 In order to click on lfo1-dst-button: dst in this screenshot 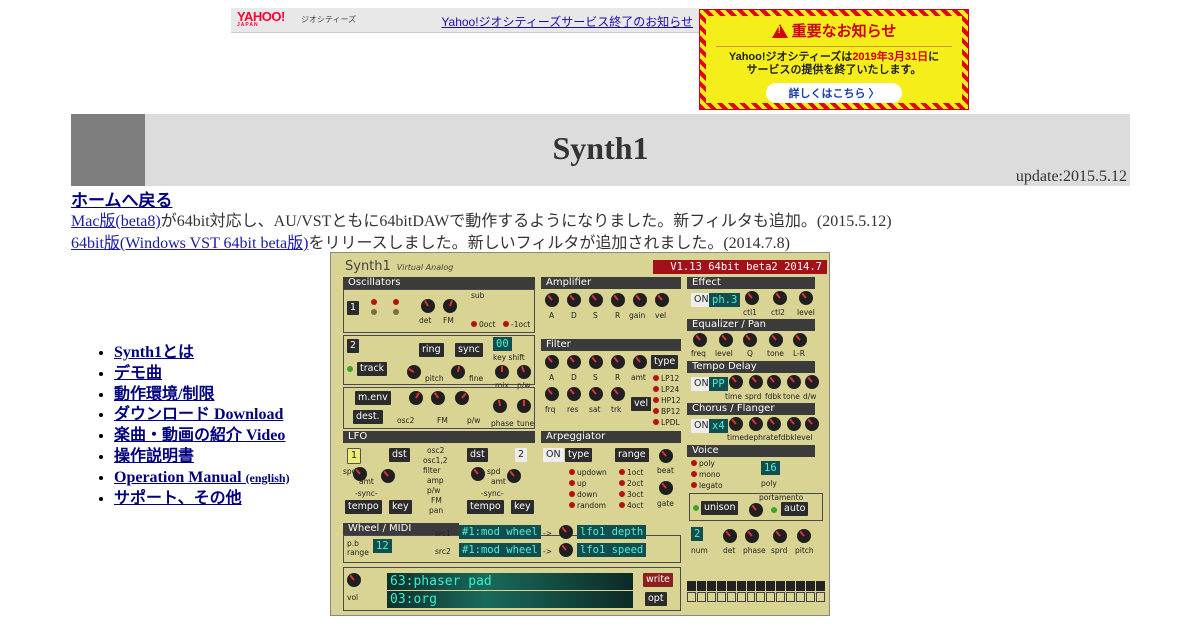, I will do `click(399, 455)`.